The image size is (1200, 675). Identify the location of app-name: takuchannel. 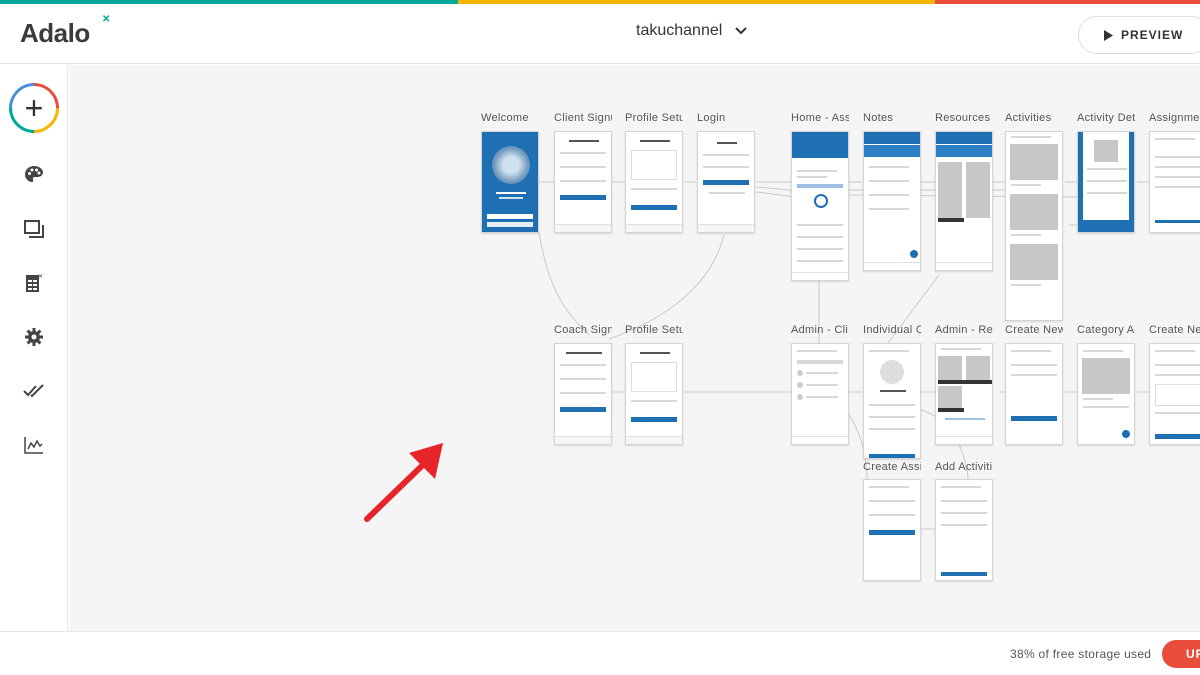
(679, 30).